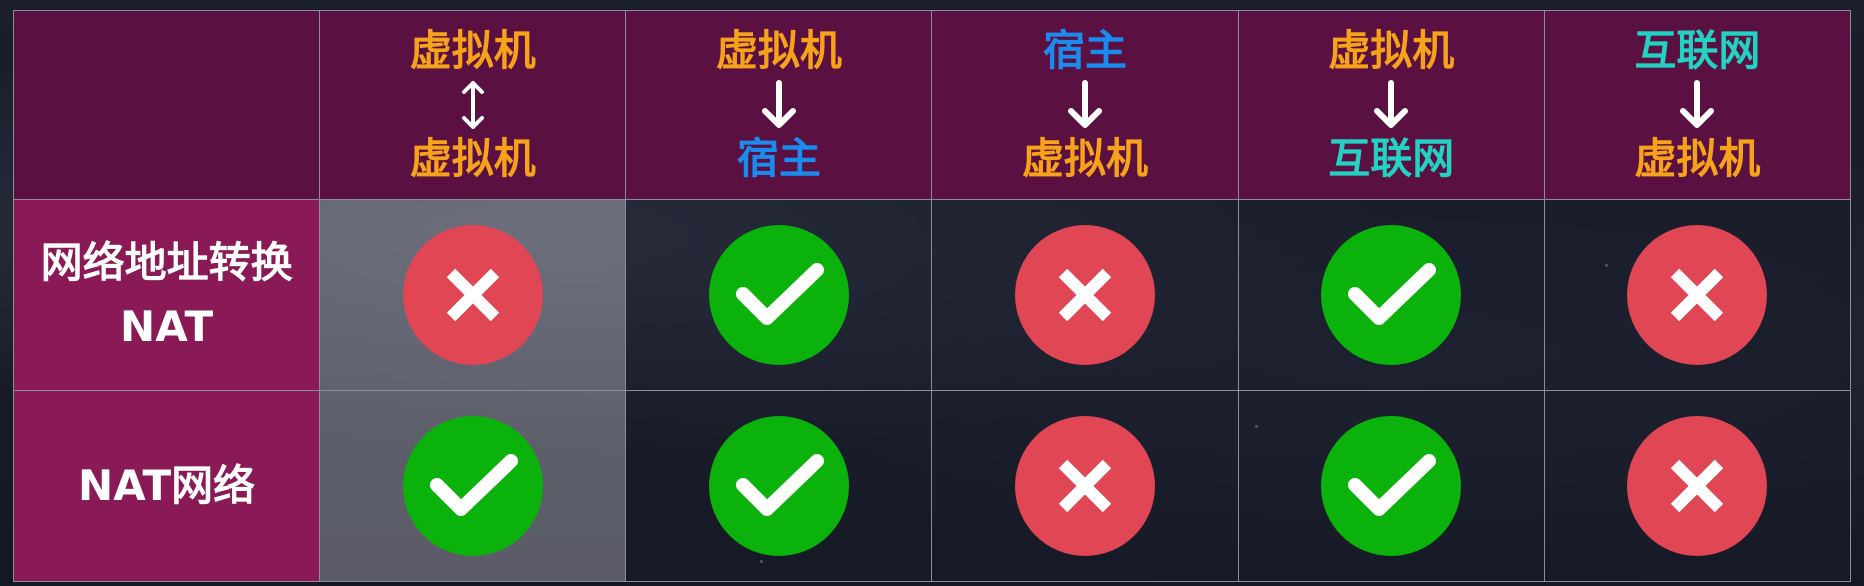 The width and height of the screenshot is (1864, 586). What do you see at coordinates (1085, 50) in the screenshot?
I see `header-from-label: 宿主` at bounding box center [1085, 50].